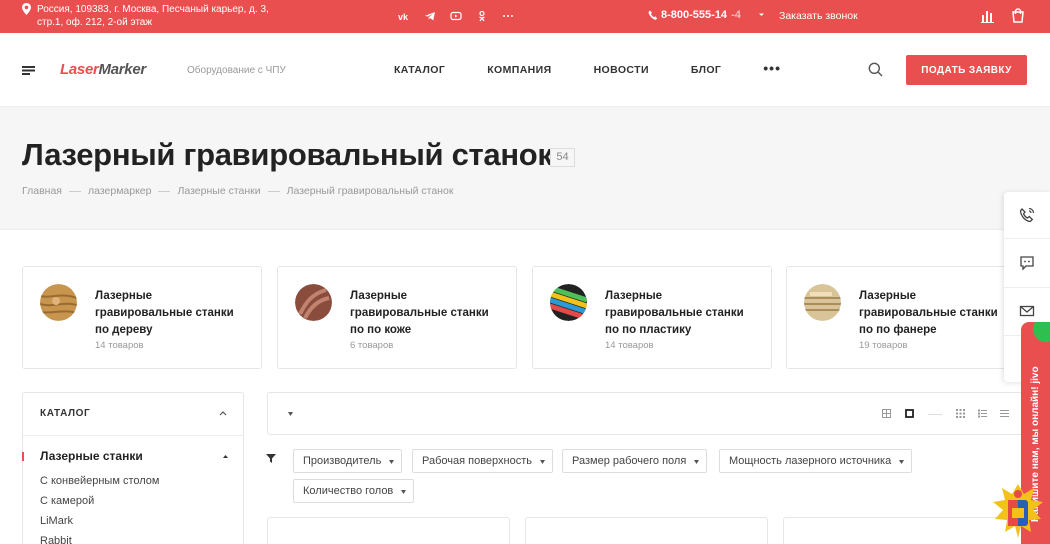  Describe the element at coordinates (1041, 332) in the screenshot. I see `online-indicator` at that location.